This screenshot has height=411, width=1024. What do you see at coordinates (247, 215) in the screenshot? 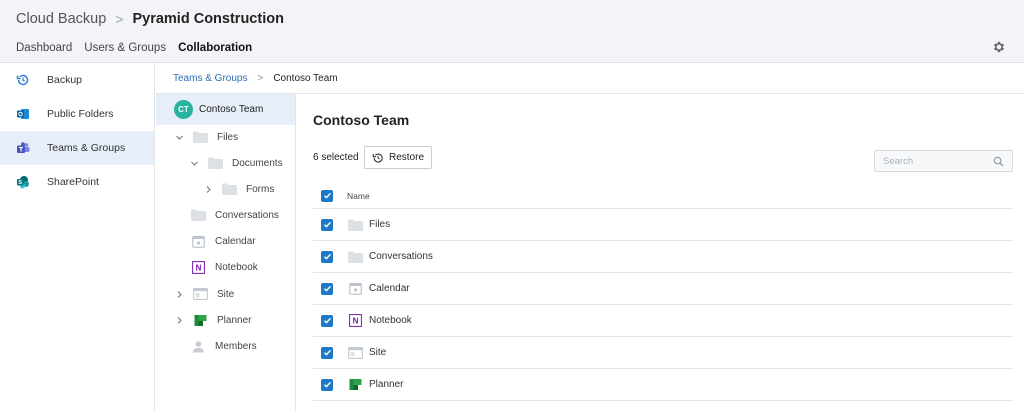
I see `tree-item-label: Conversations` at bounding box center [247, 215].